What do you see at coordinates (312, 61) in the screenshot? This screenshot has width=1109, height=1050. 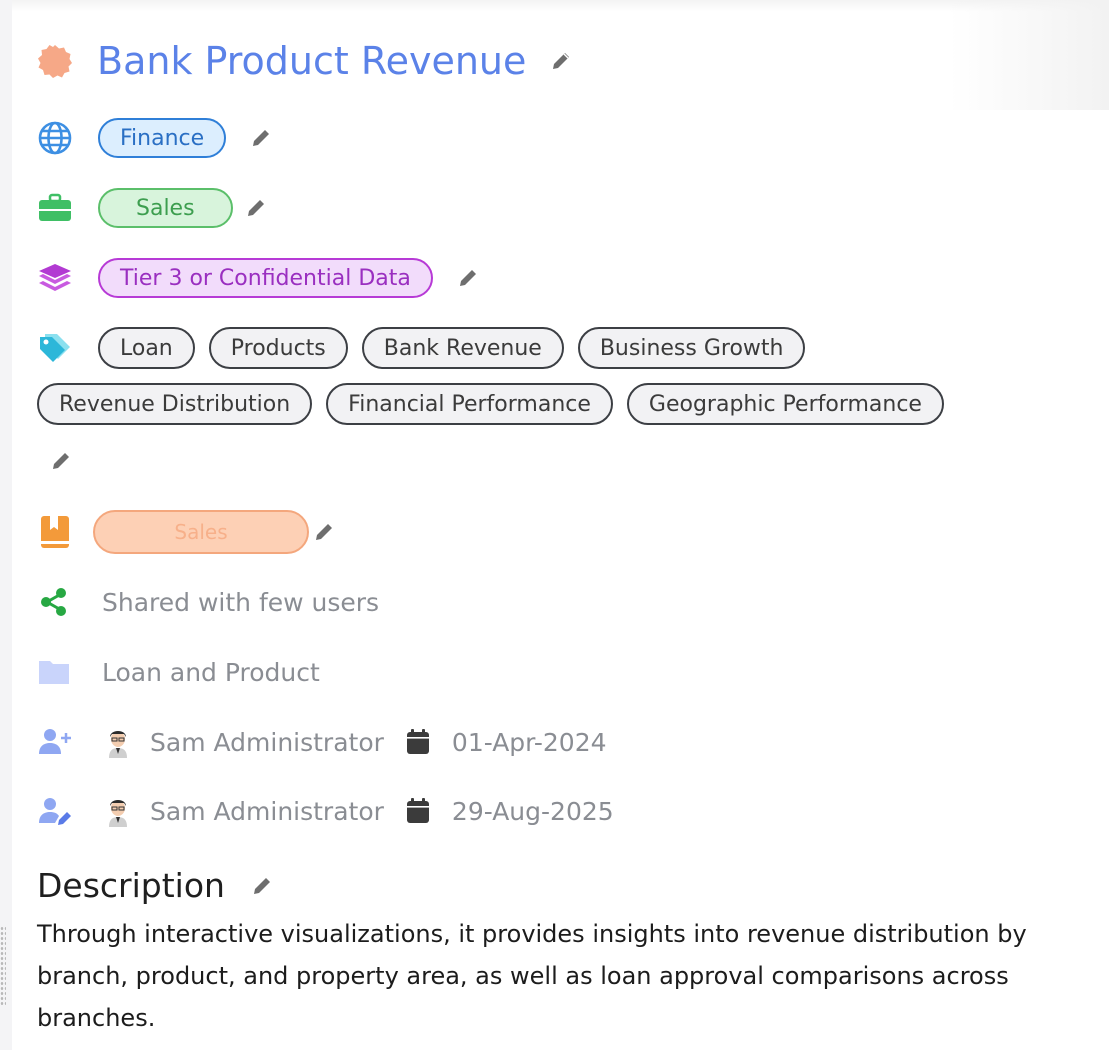 I see `page-title: Bank Product Revenue` at bounding box center [312, 61].